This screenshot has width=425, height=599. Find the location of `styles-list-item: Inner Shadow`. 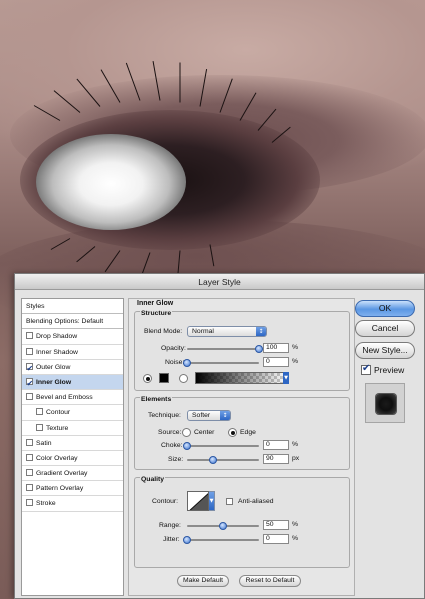

styles-list-item: Inner Shadow is located at coordinates (72, 352).